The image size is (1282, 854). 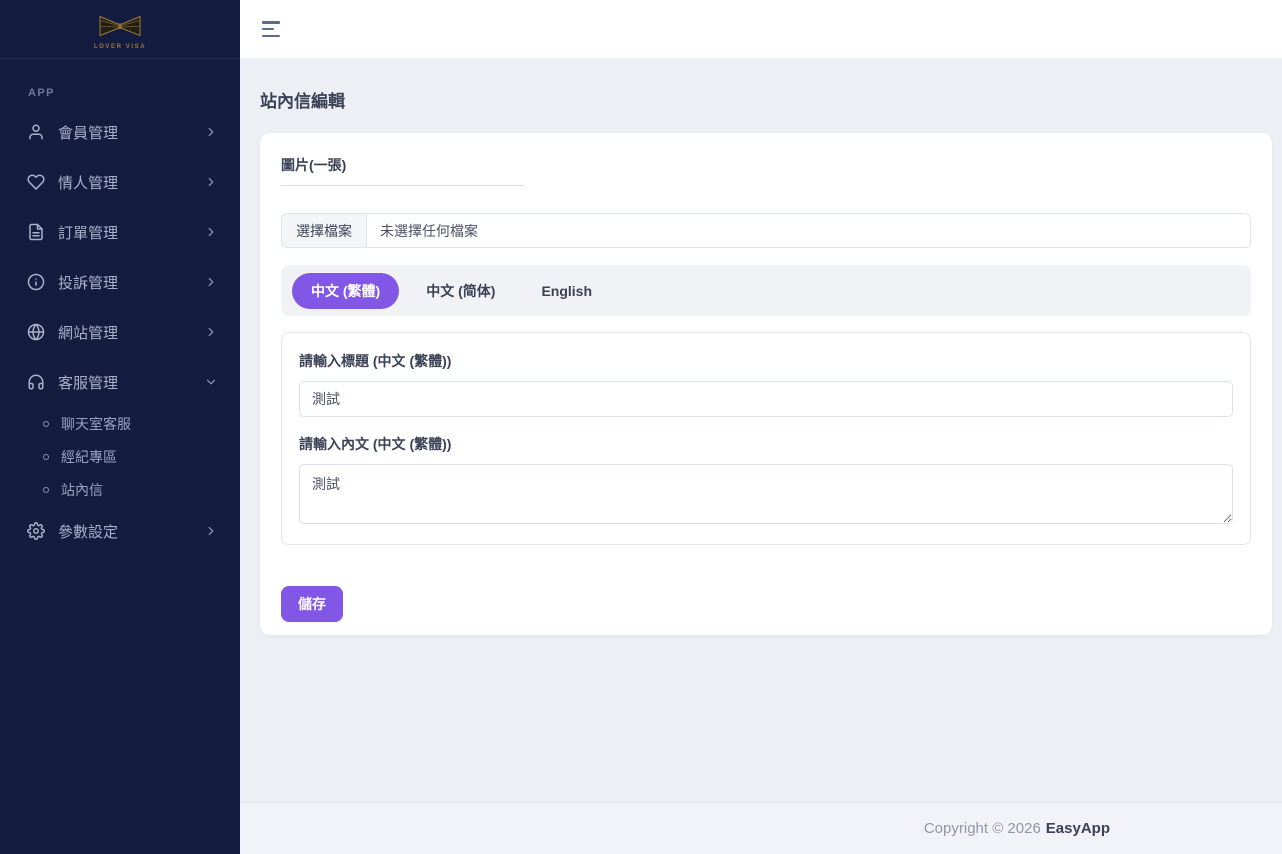 What do you see at coordinates (312, 604) in the screenshot?
I see `save-button: 儲存` at bounding box center [312, 604].